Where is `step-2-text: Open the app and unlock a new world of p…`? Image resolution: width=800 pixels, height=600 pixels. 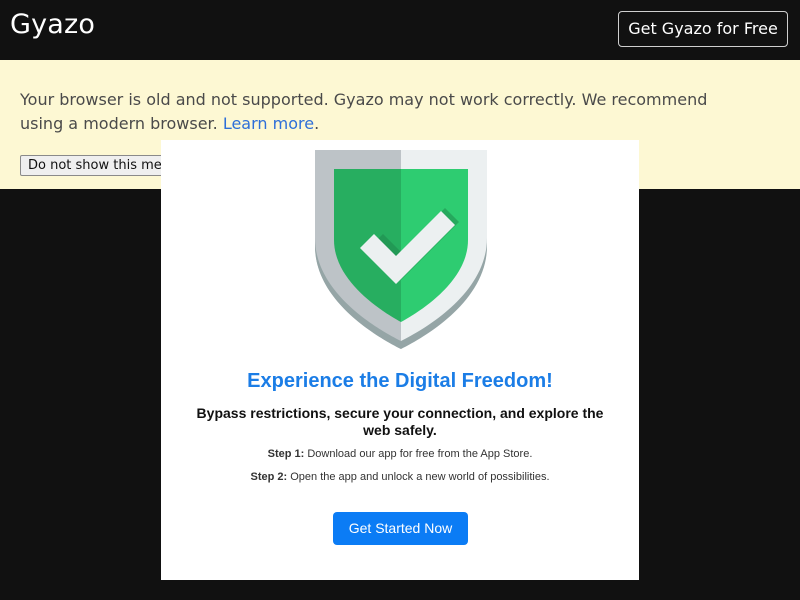
step-2-text: Open the app and unlock a new world of p… is located at coordinates (420, 477).